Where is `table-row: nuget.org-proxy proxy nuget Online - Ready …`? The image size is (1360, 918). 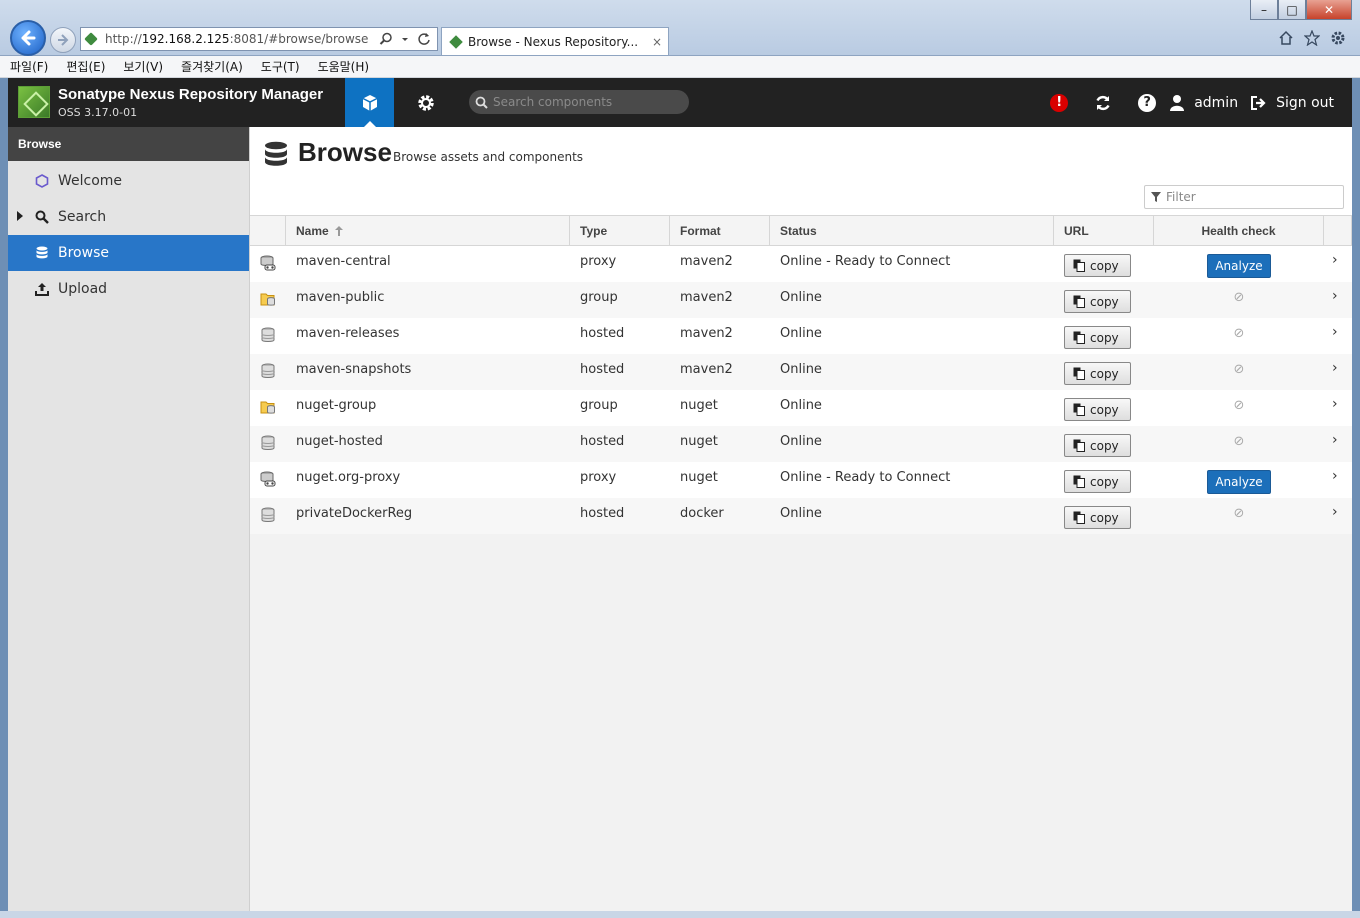 table-row: nuget.org-proxy proxy nuget Online - Ready … is located at coordinates (801, 480).